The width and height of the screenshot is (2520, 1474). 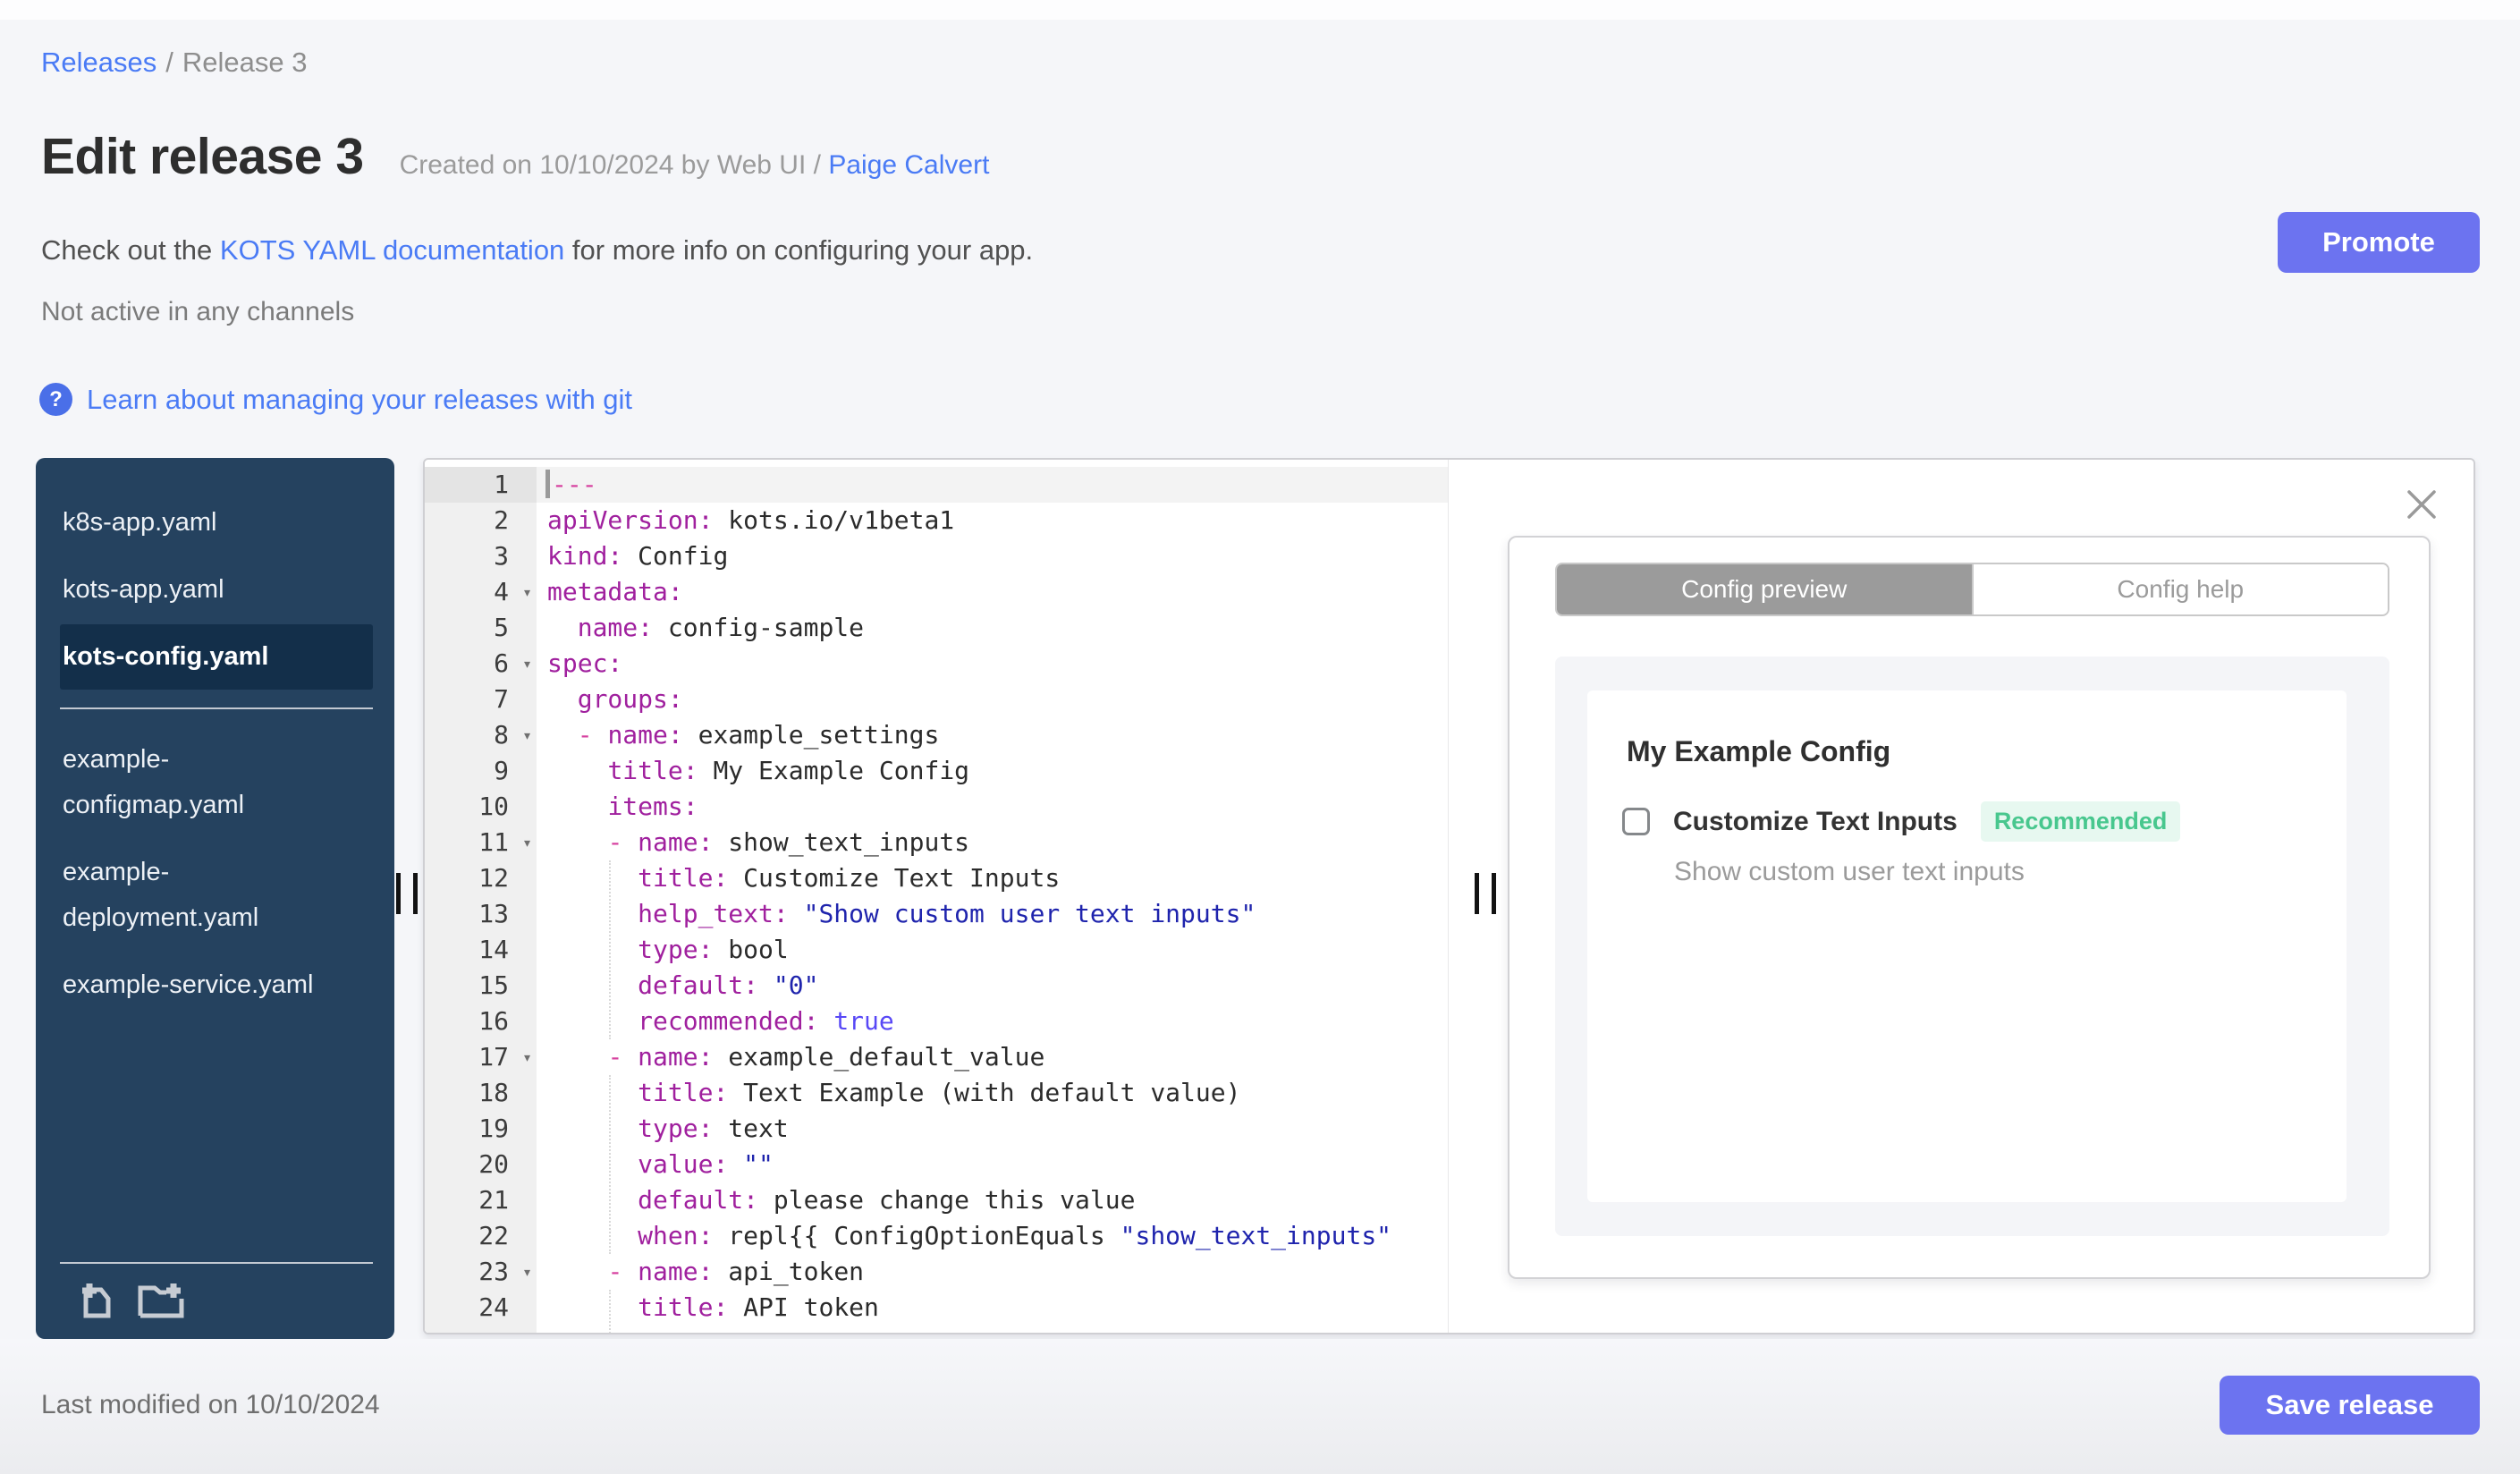 What do you see at coordinates (937, 1329) in the screenshot?
I see `code-line-25: 25 type: password` at bounding box center [937, 1329].